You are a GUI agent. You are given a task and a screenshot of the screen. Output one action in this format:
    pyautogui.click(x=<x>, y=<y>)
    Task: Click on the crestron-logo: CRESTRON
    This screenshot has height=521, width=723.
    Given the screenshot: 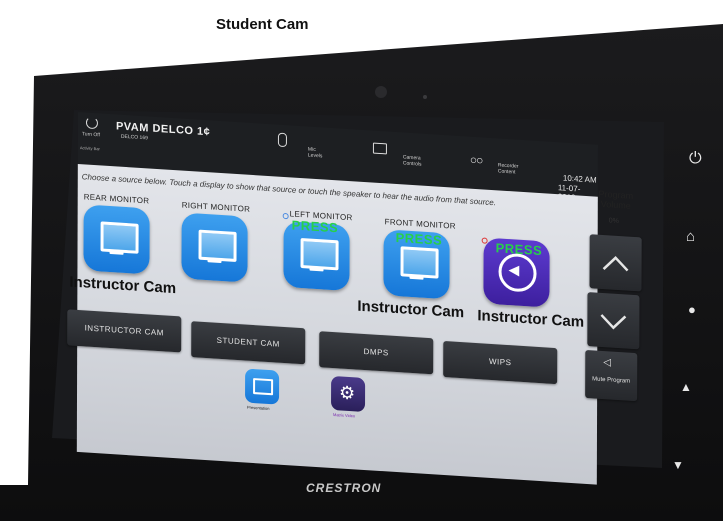 What is the action you would take?
    pyautogui.click(x=344, y=488)
    